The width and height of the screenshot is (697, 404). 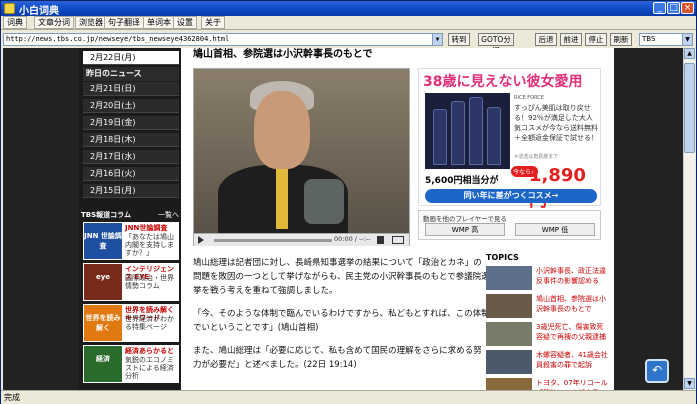 I want to click on column-item: JNN 世論調査 JNN世論調査 「あなたは鳩山内閣を支持しますか？」, so click(x=131, y=241).